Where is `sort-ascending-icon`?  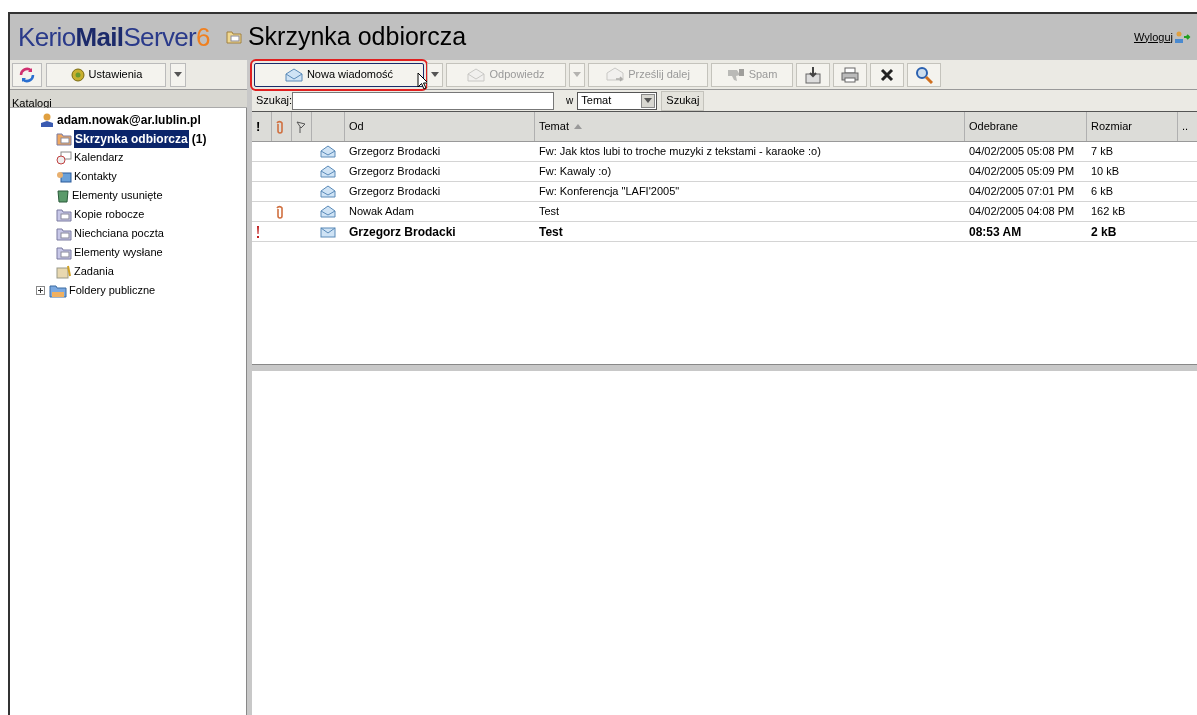
sort-ascending-icon is located at coordinates (577, 126).